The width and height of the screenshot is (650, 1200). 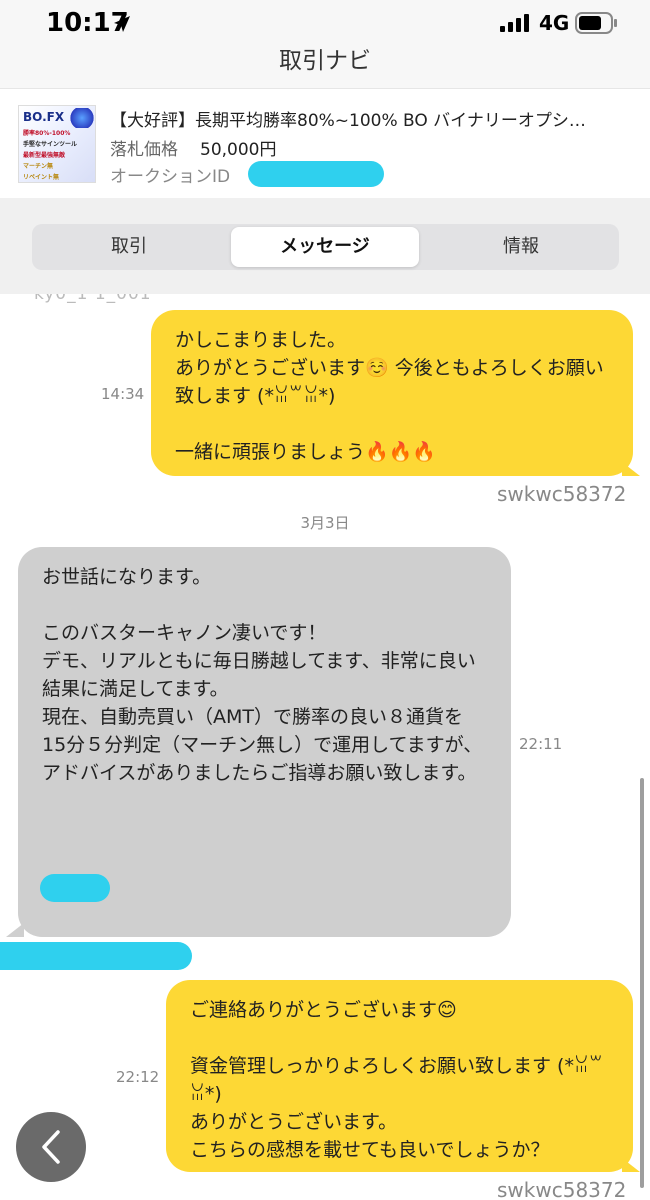 What do you see at coordinates (642, 983) in the screenshot?
I see `scrollbar` at bounding box center [642, 983].